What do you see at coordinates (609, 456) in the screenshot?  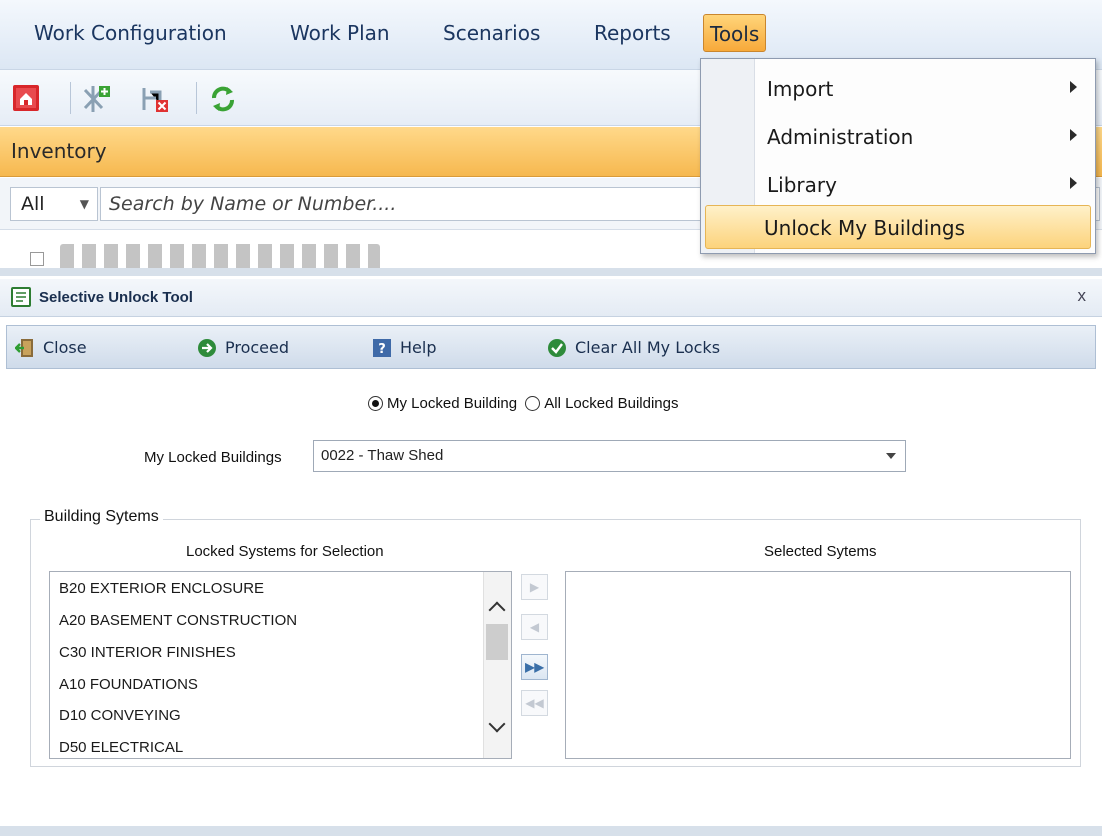 I see `my-locked-buildings-select: 0022 - Thaw Shed` at bounding box center [609, 456].